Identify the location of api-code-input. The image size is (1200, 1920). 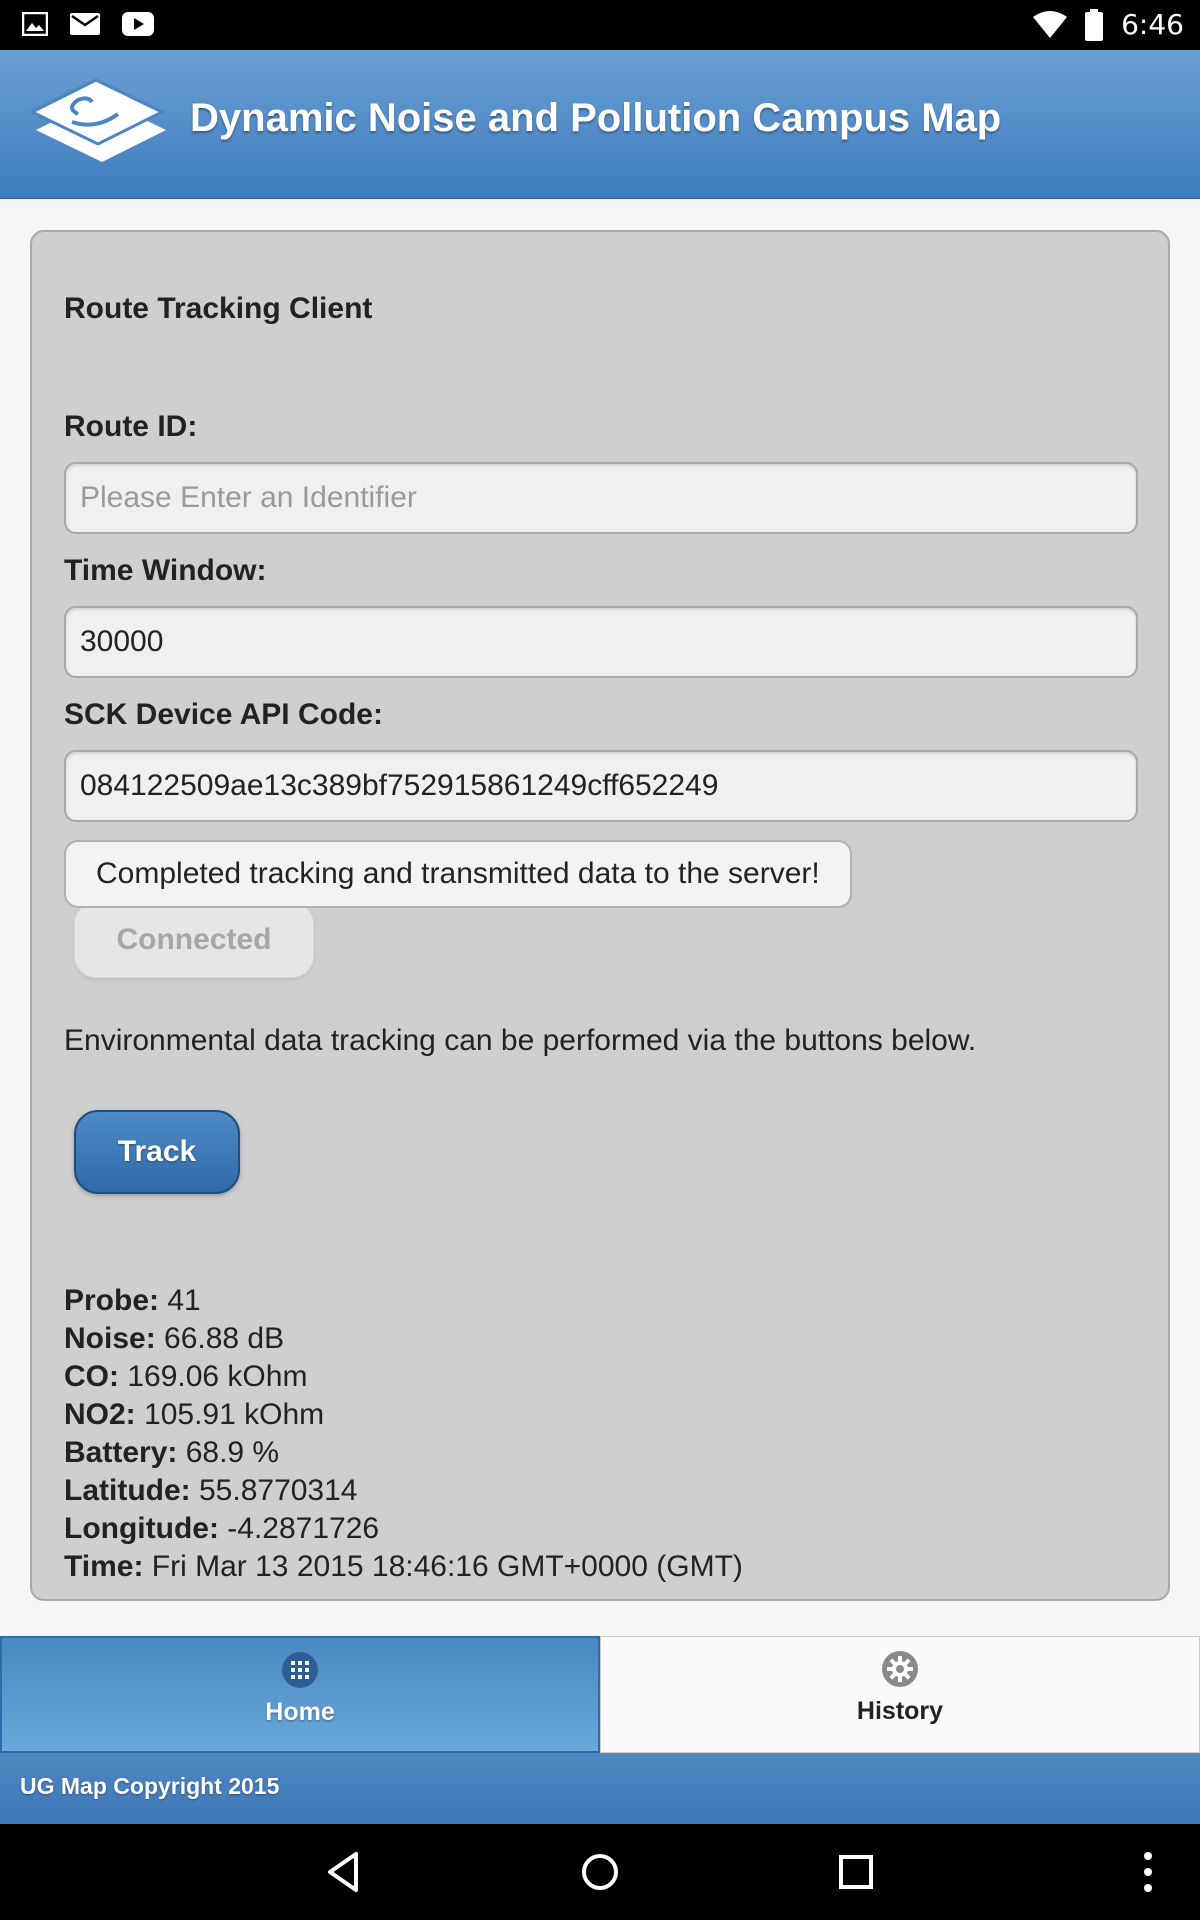
(601, 786).